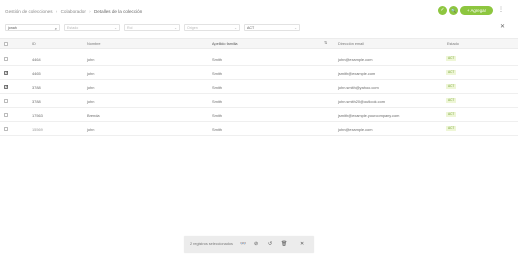  I want to click on sort-icon: ⇅, so click(325, 42).